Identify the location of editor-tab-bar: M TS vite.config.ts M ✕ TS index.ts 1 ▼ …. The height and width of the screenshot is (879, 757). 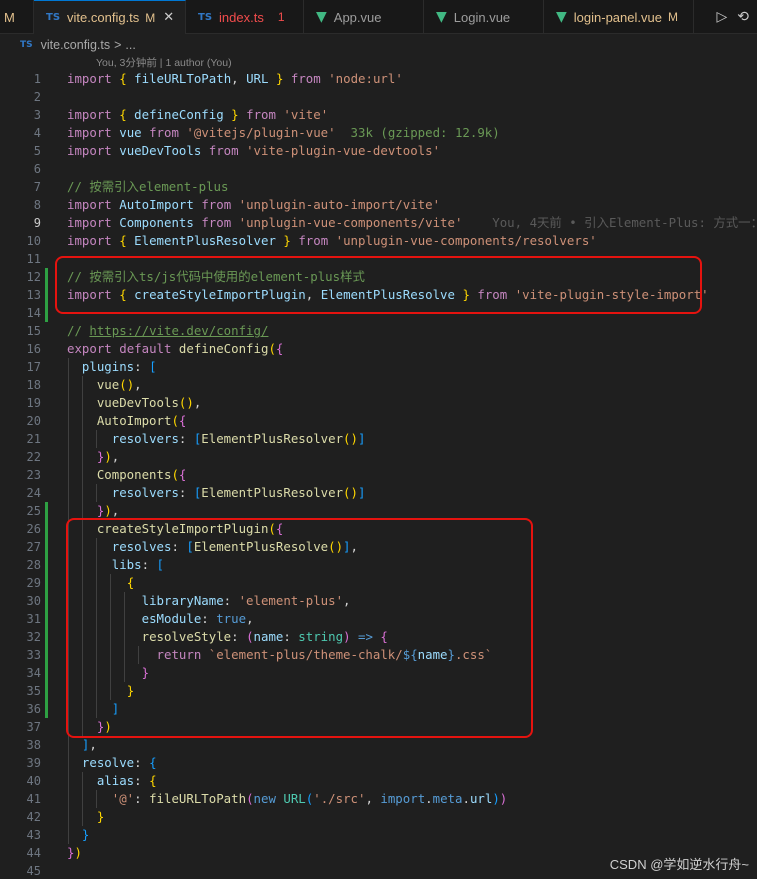
(378, 17).